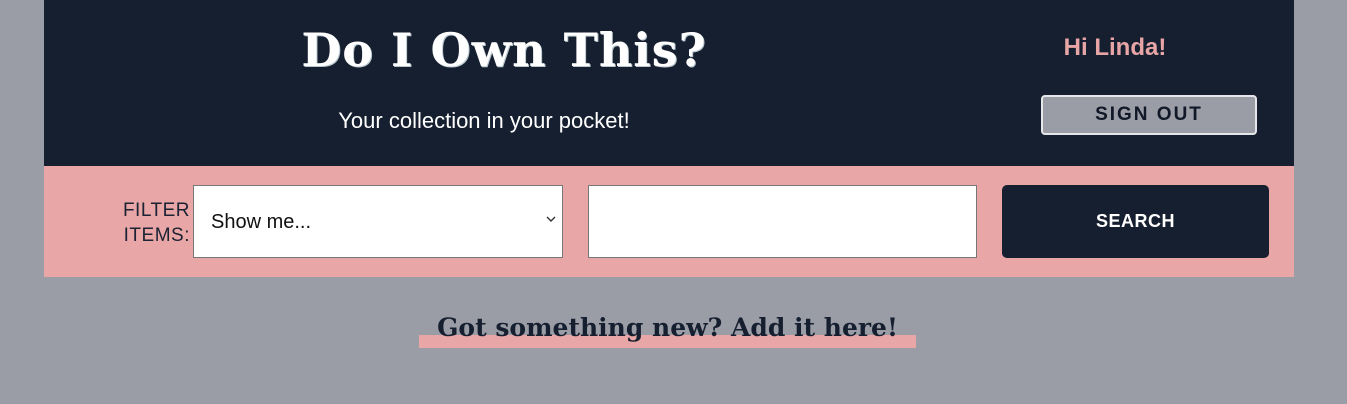 This screenshot has height=404, width=1347. I want to click on search-input, so click(782, 221).